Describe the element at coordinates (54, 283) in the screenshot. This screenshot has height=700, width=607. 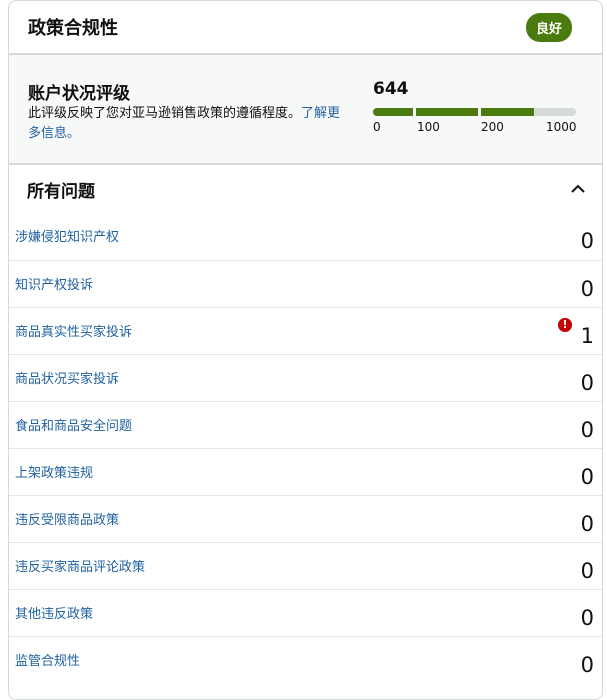
I see `issue-link: 知识产权投诉` at that location.